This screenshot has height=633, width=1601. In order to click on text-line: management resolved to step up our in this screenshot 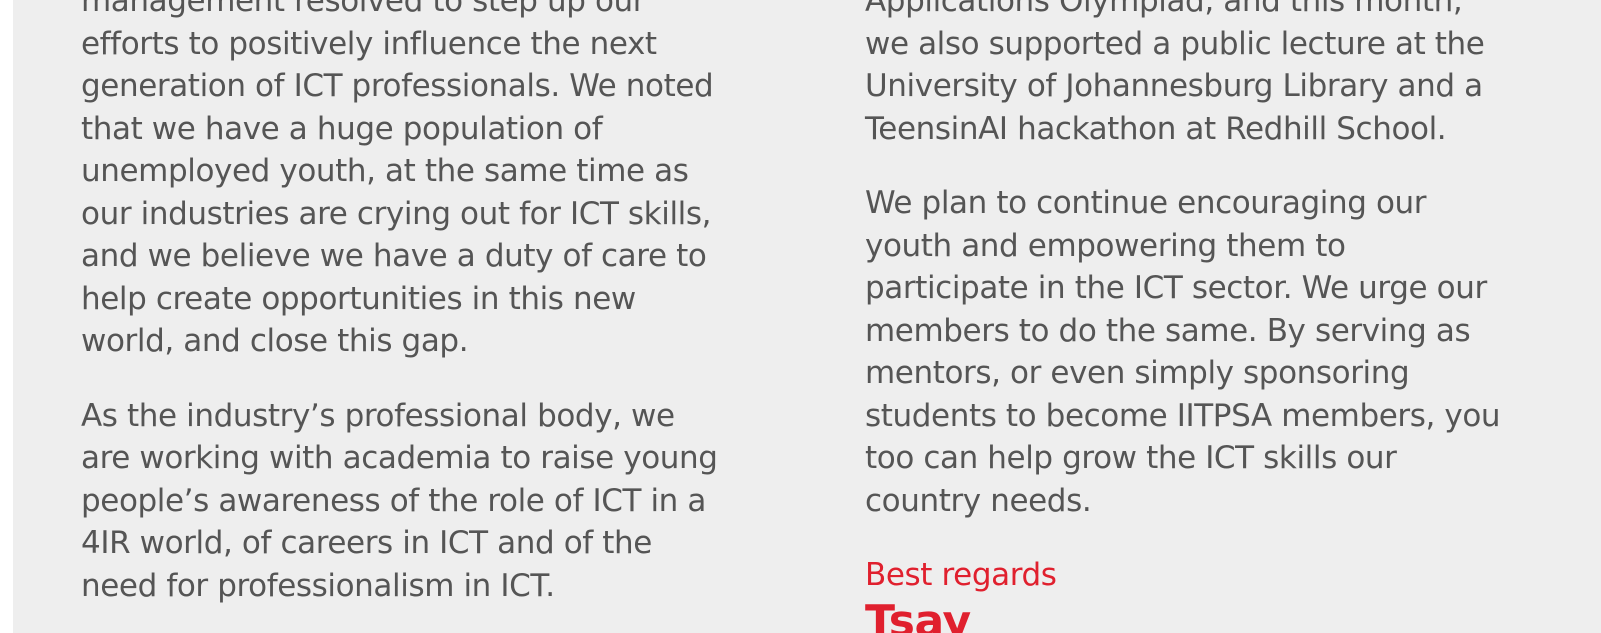, I will do `click(363, 9)`.